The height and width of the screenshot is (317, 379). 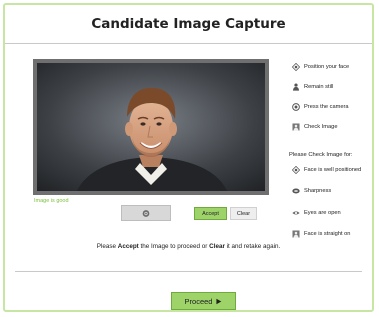 I want to click on check-label: Eyes are open, so click(x=322, y=212).